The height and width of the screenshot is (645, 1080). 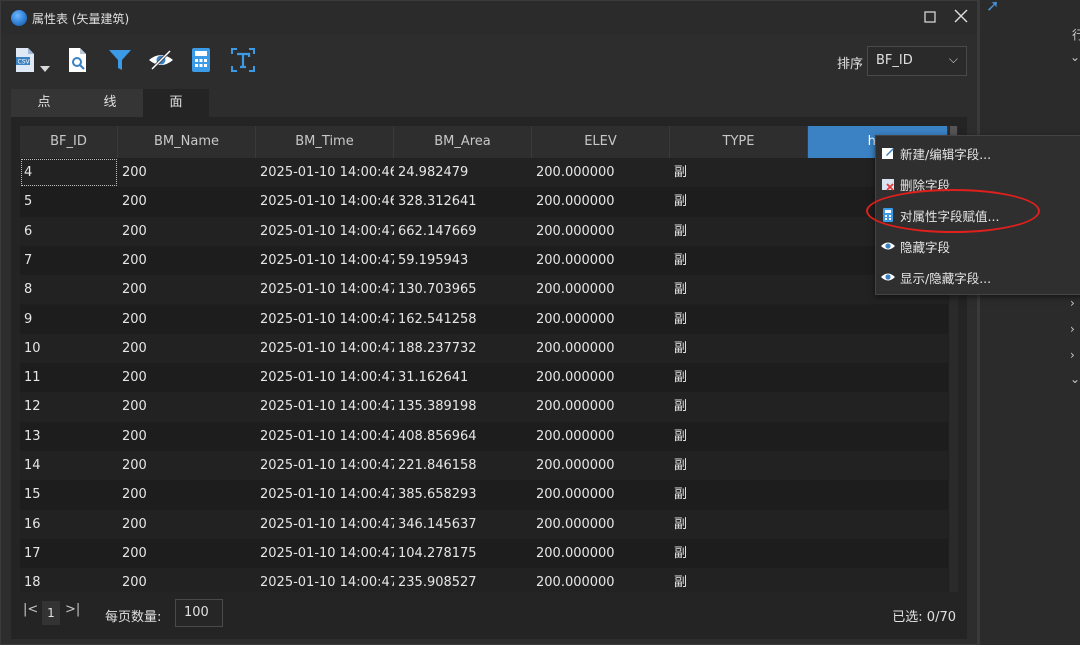 What do you see at coordinates (1075, 57) in the screenshot?
I see `chevron-down-icon: ⌄` at bounding box center [1075, 57].